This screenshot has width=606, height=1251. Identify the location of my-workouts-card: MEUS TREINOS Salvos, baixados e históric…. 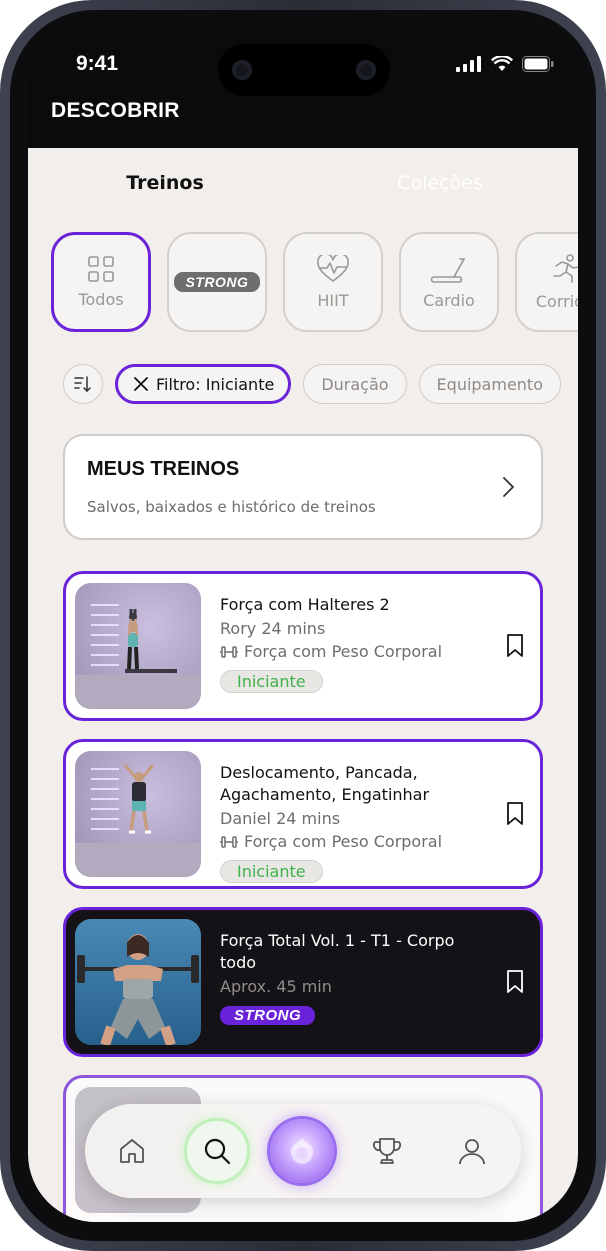
(303, 487).